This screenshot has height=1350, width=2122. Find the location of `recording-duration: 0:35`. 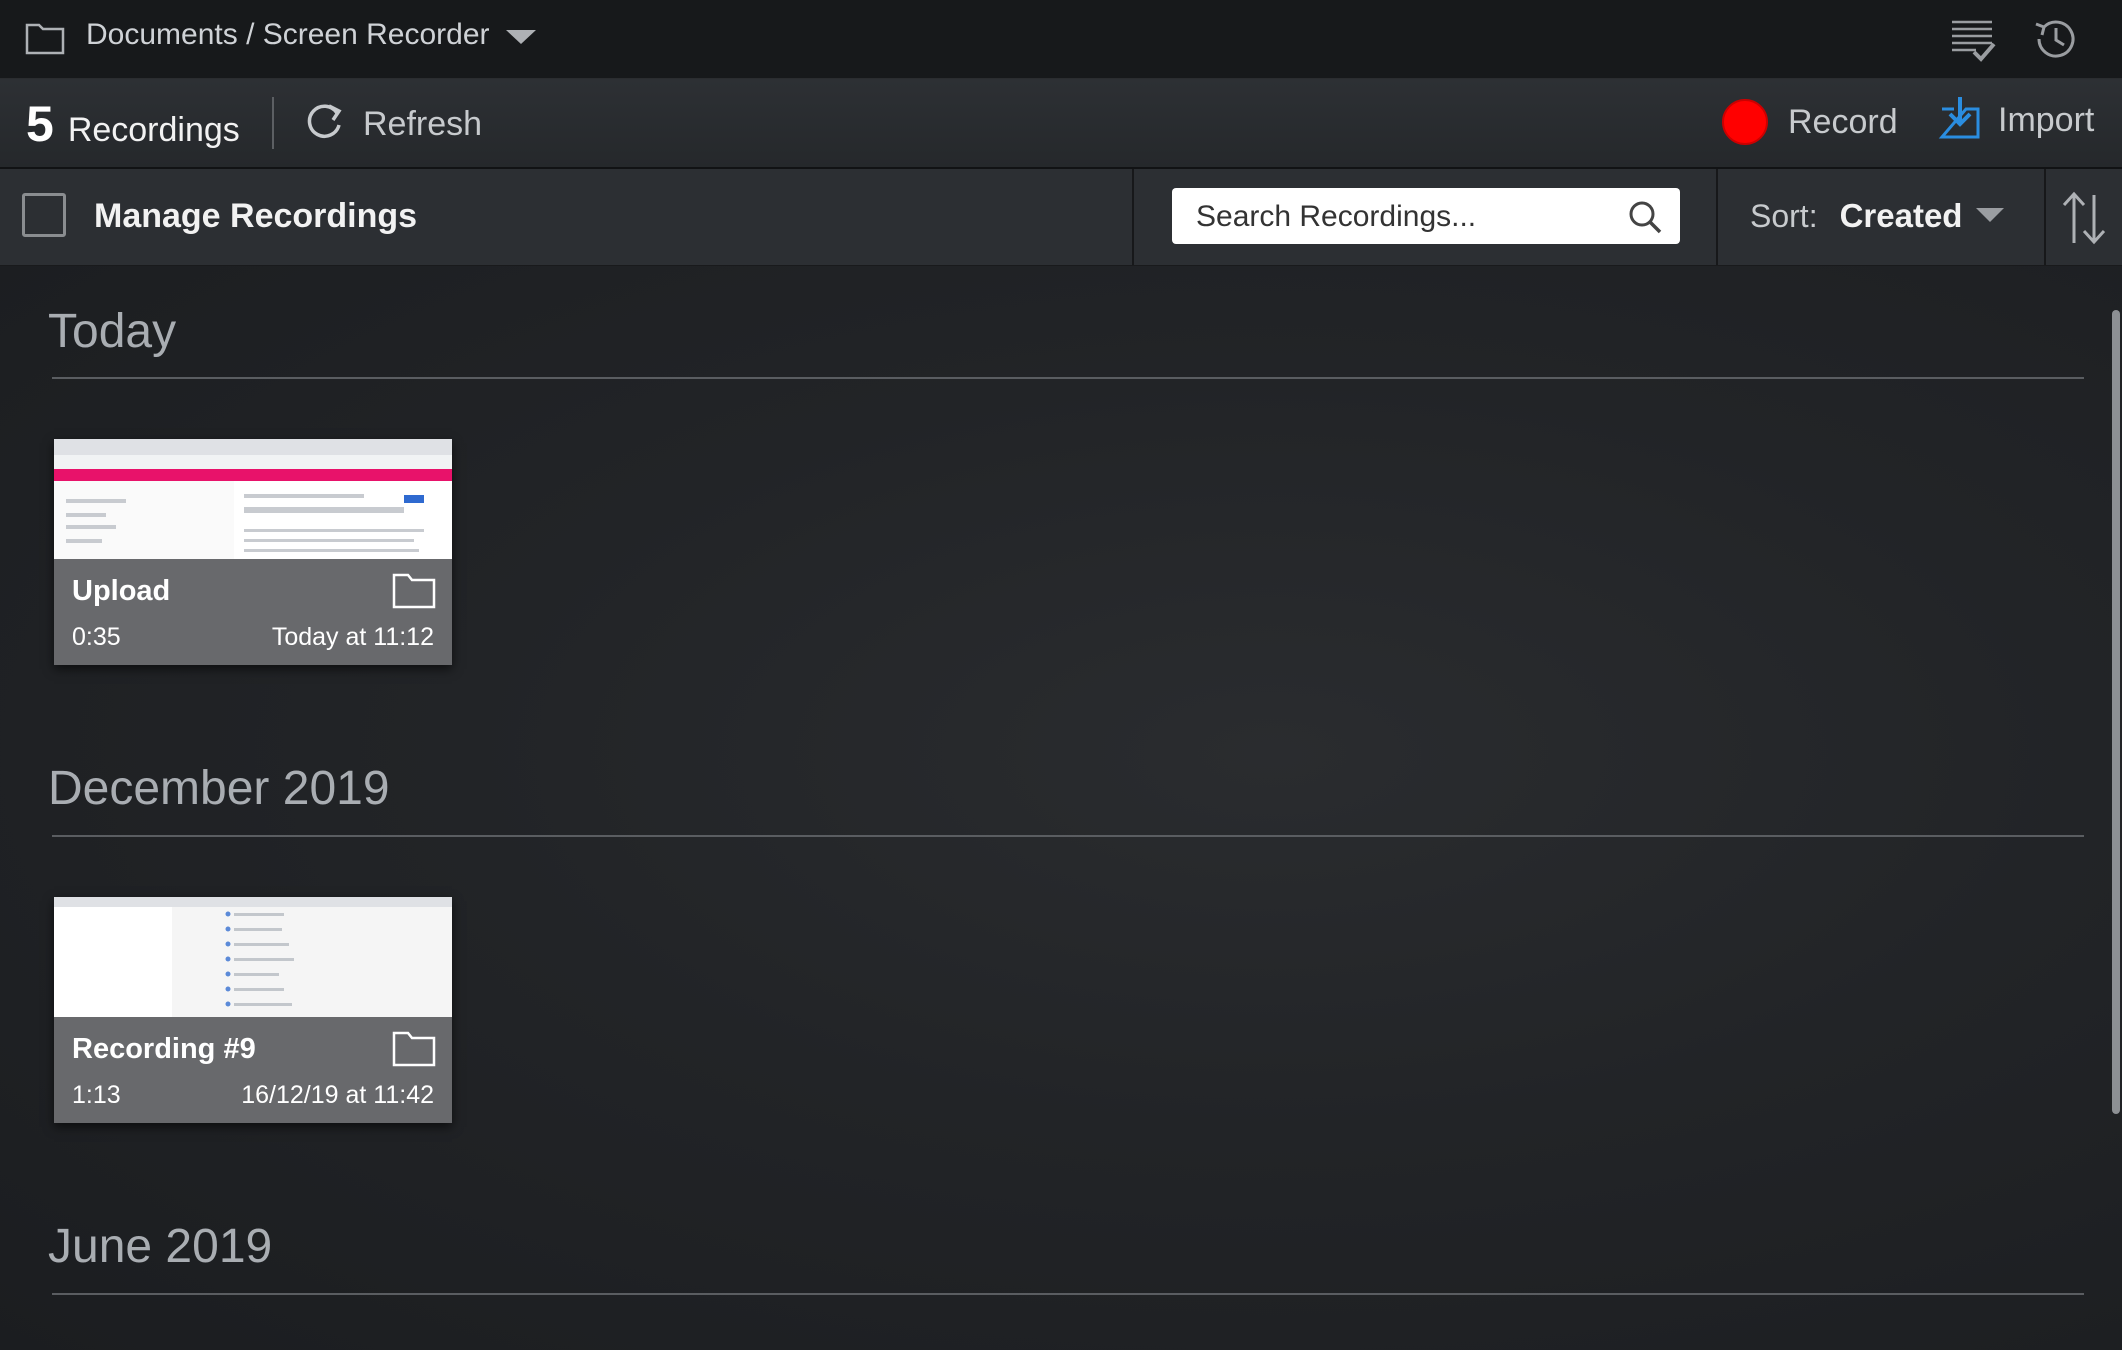

recording-duration: 0:35 is located at coordinates (96, 637).